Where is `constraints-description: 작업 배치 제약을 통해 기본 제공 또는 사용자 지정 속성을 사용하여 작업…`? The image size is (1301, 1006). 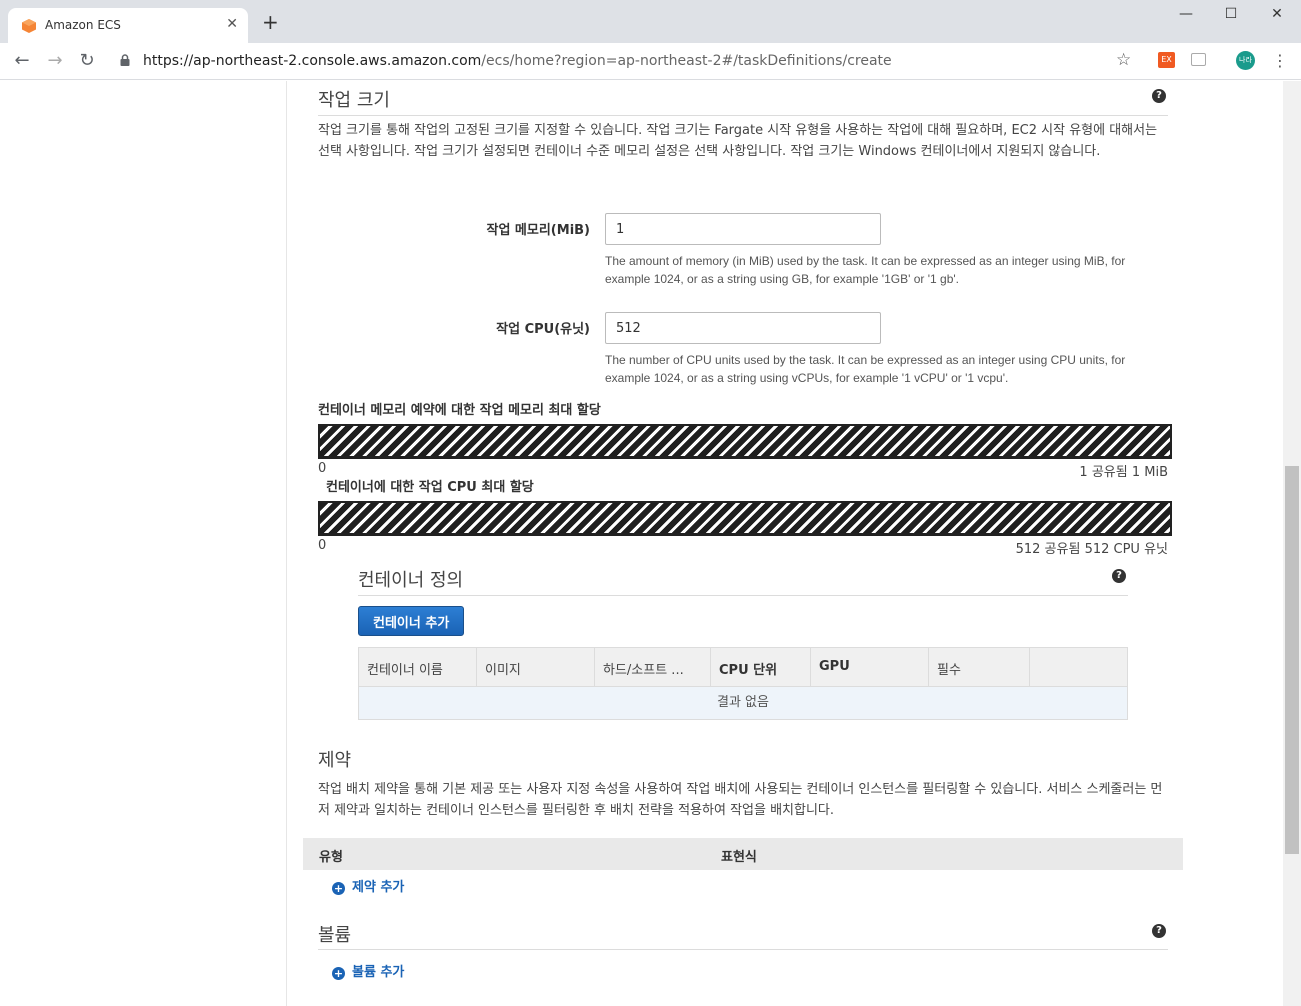 constraints-description: 작업 배치 제약을 통해 기본 제공 또는 사용자 지정 속성을 사용하여 작업… is located at coordinates (740, 800).